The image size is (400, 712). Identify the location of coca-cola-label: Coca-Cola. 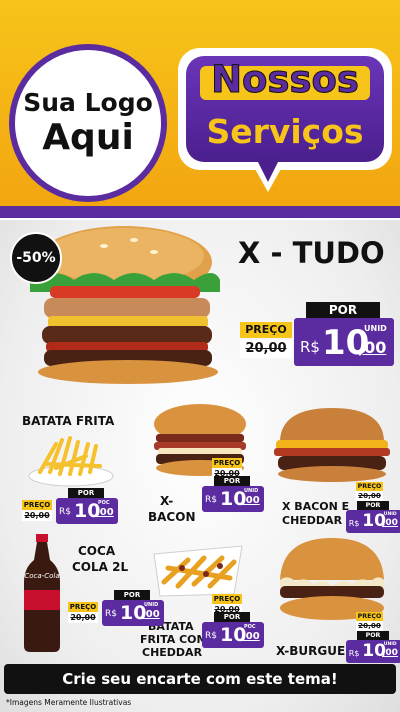
(42, 576).